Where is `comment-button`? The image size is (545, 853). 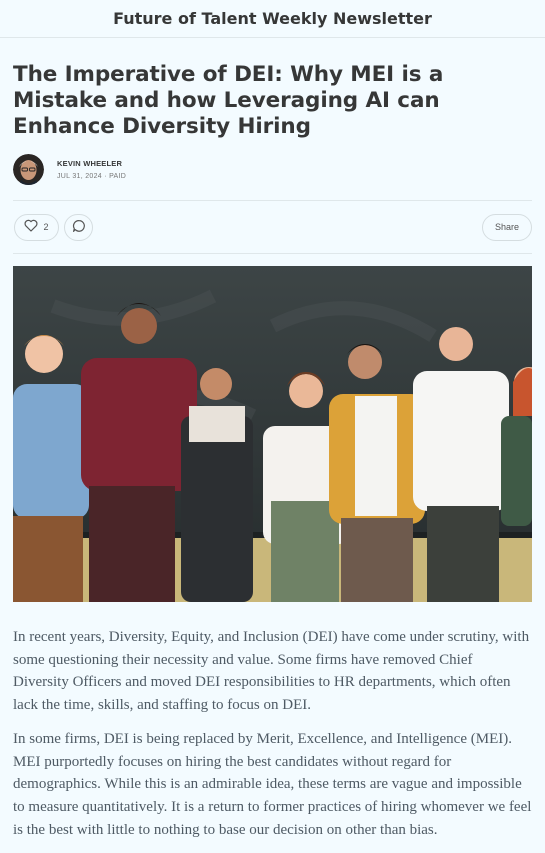
comment-button is located at coordinates (78, 227).